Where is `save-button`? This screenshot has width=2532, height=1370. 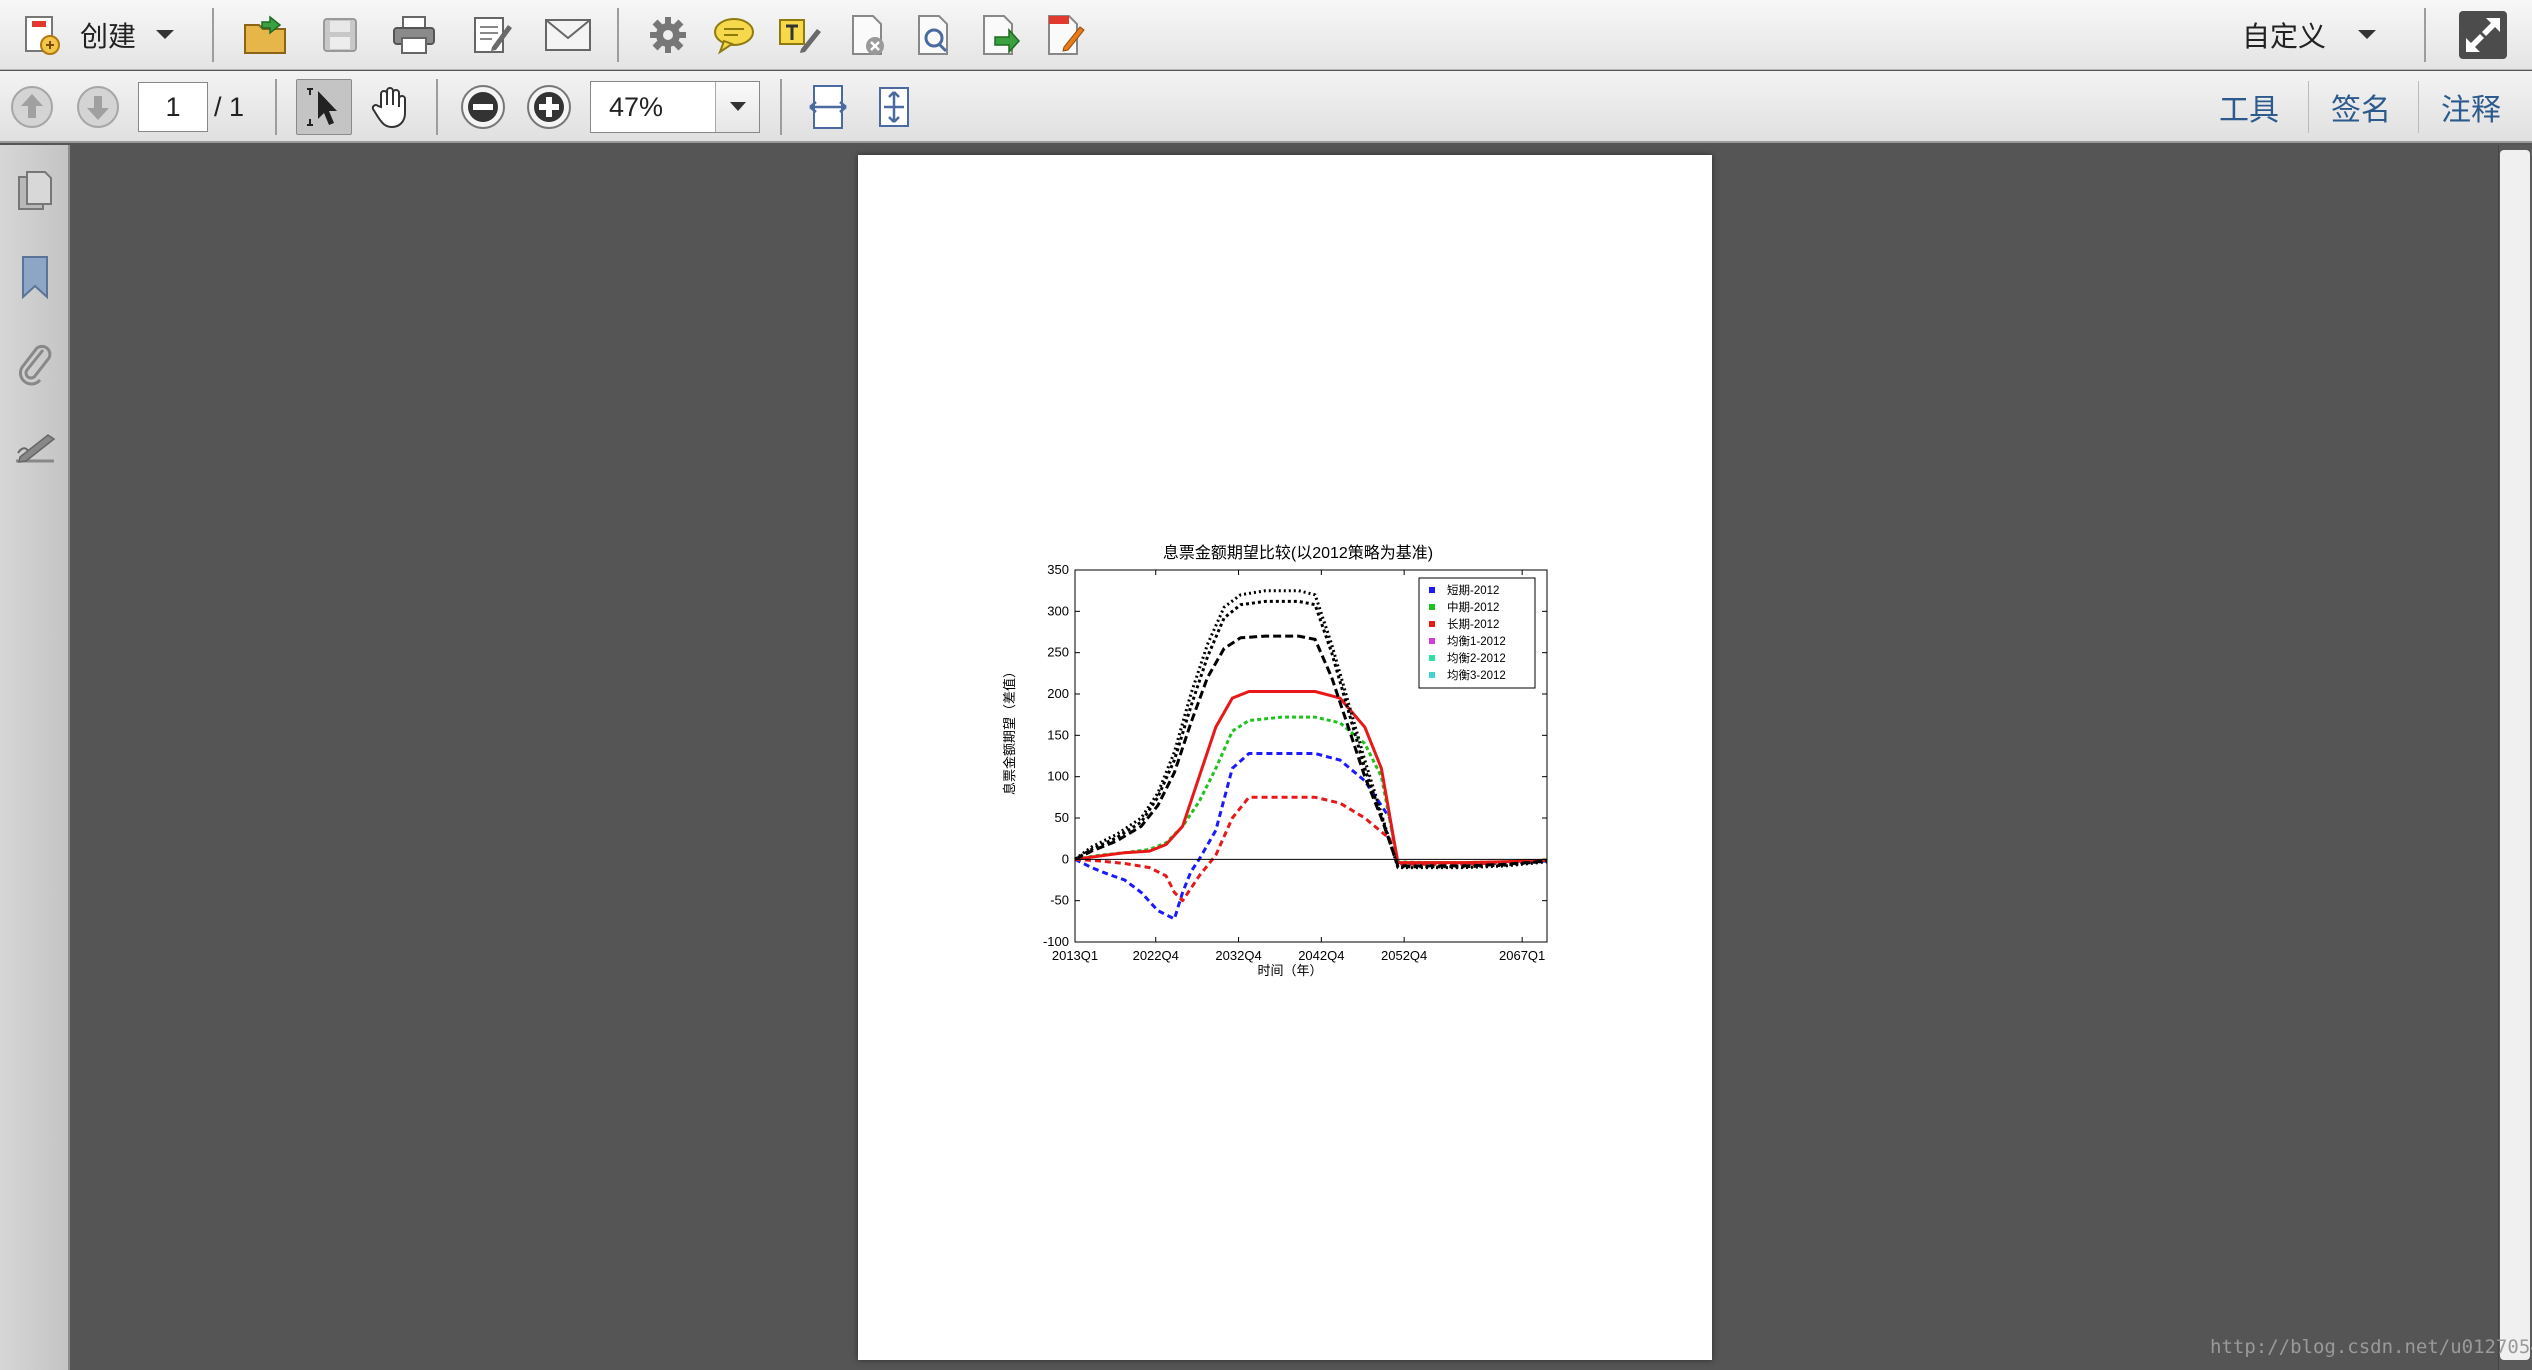
save-button is located at coordinates (340, 35).